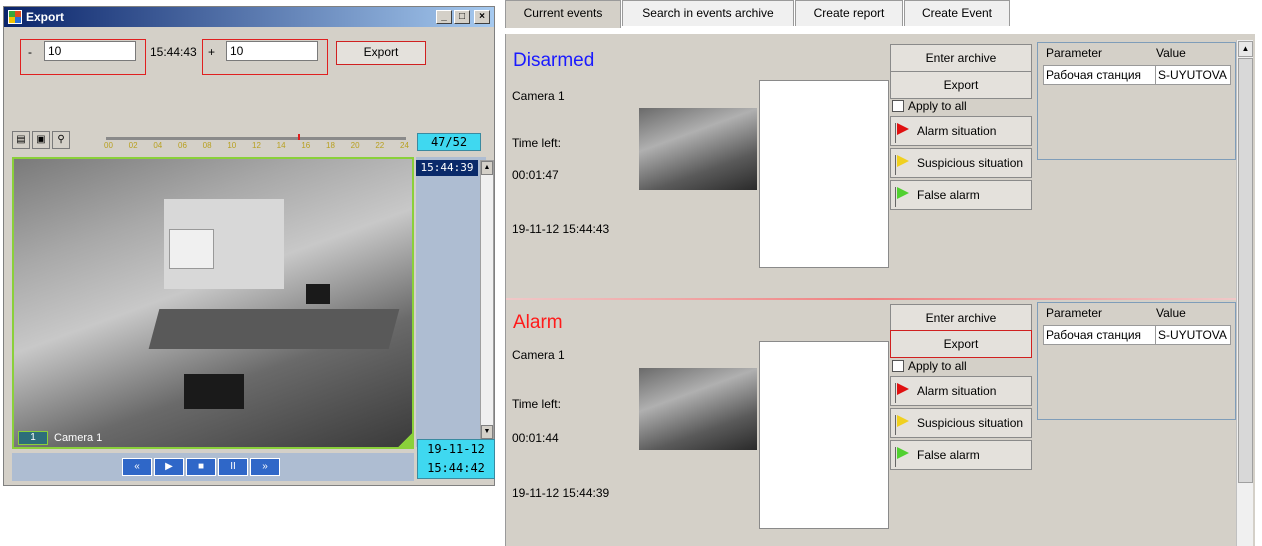  What do you see at coordinates (708, 13) in the screenshot?
I see `tab-search-archive: Search in events archive` at bounding box center [708, 13].